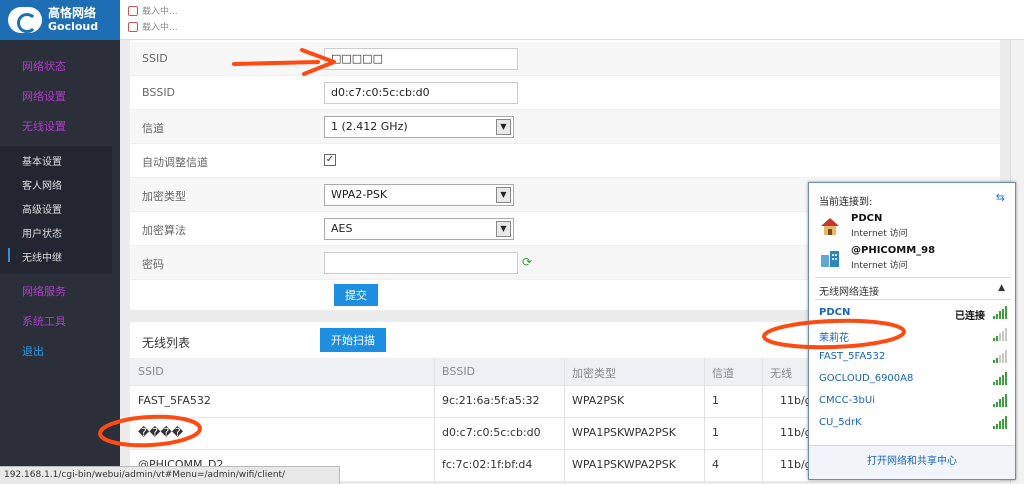 The image size is (1024, 484). Describe the element at coordinates (913, 299) in the screenshot. I see `divider` at that location.